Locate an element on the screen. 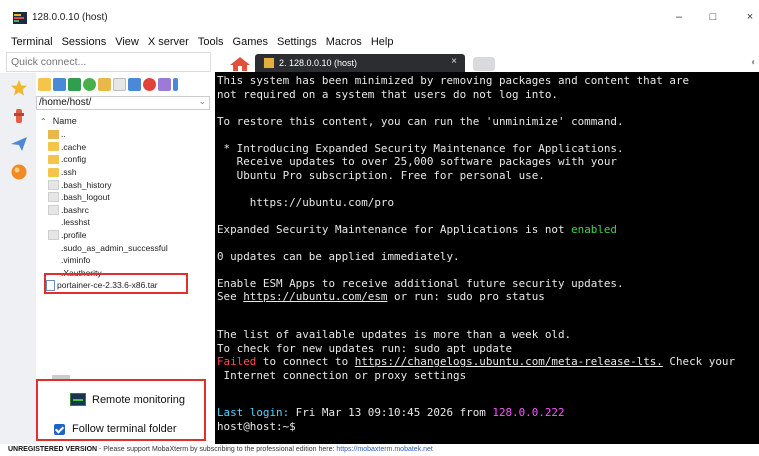  menu-view: View is located at coordinates (127, 42).